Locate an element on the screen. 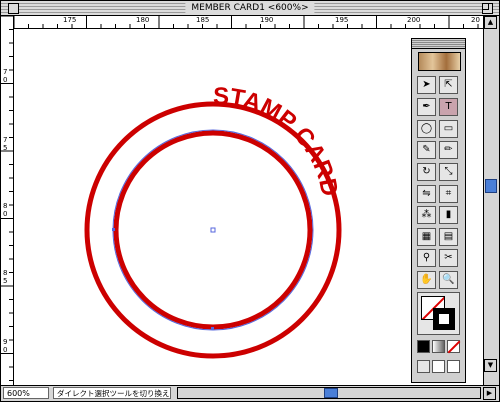  rectangle-tool-icon: ▭ is located at coordinates (448, 129).